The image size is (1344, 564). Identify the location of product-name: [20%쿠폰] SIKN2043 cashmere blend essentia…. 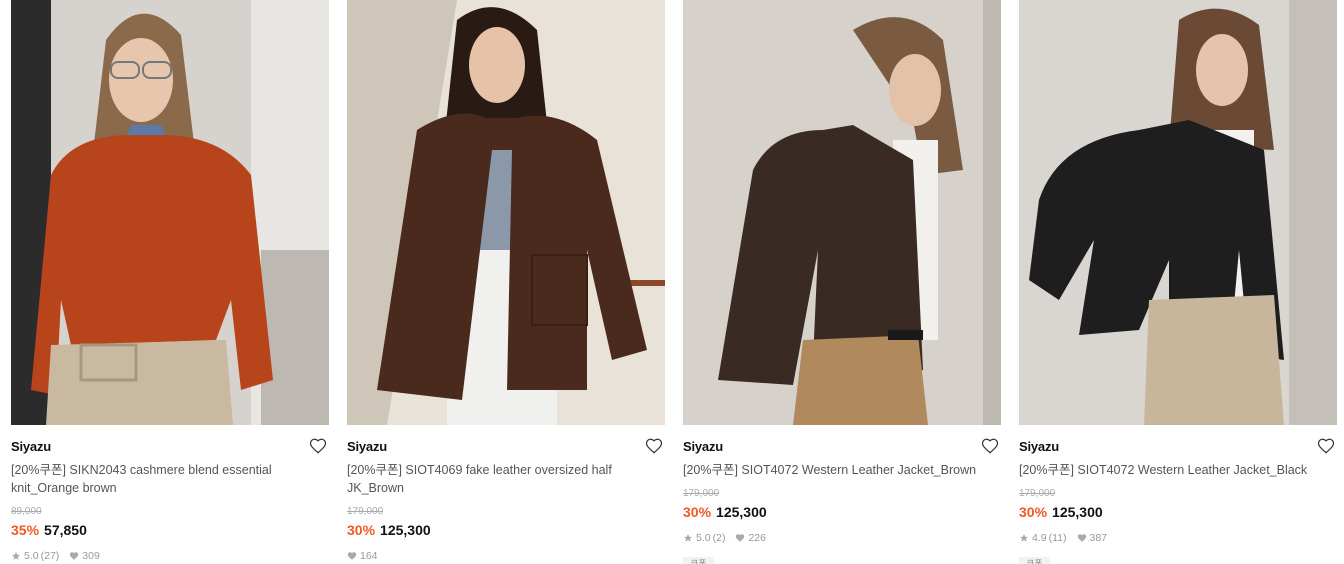
(161, 479).